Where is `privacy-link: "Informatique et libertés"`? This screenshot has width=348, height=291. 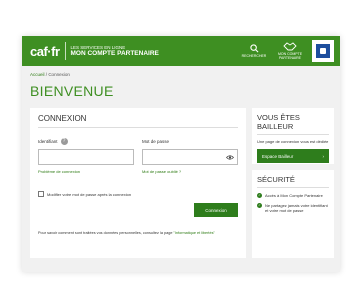 privacy-link: "Informatique et libertés" is located at coordinates (194, 233).